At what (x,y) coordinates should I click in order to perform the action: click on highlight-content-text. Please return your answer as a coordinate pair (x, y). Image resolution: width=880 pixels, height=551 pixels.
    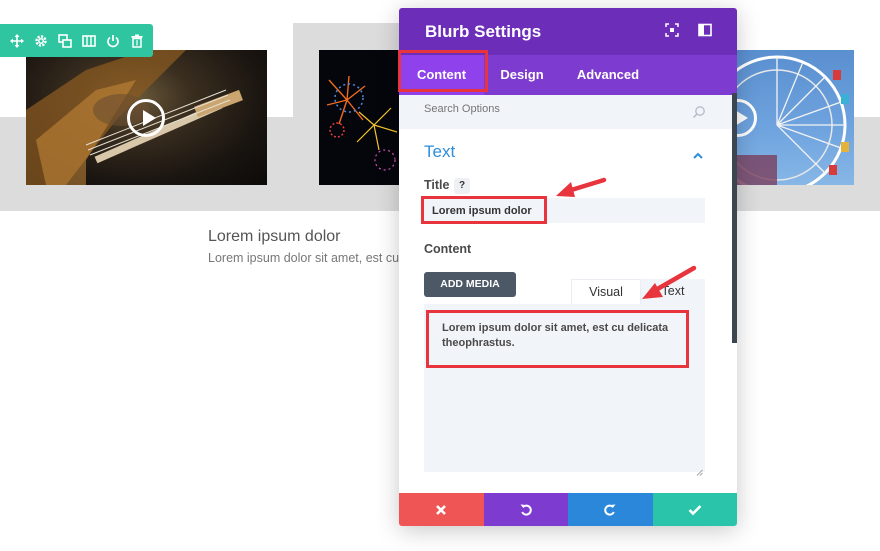
    Looking at the image, I should click on (557, 339).